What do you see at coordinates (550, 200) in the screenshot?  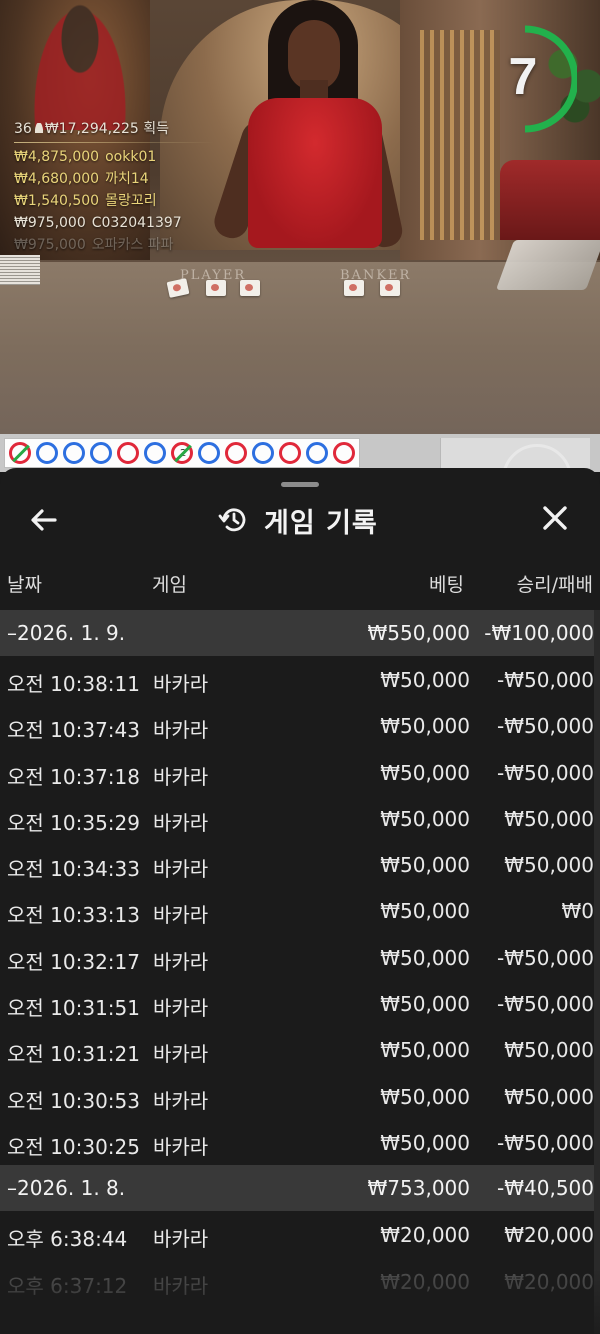 I see `background-red-seat` at bounding box center [550, 200].